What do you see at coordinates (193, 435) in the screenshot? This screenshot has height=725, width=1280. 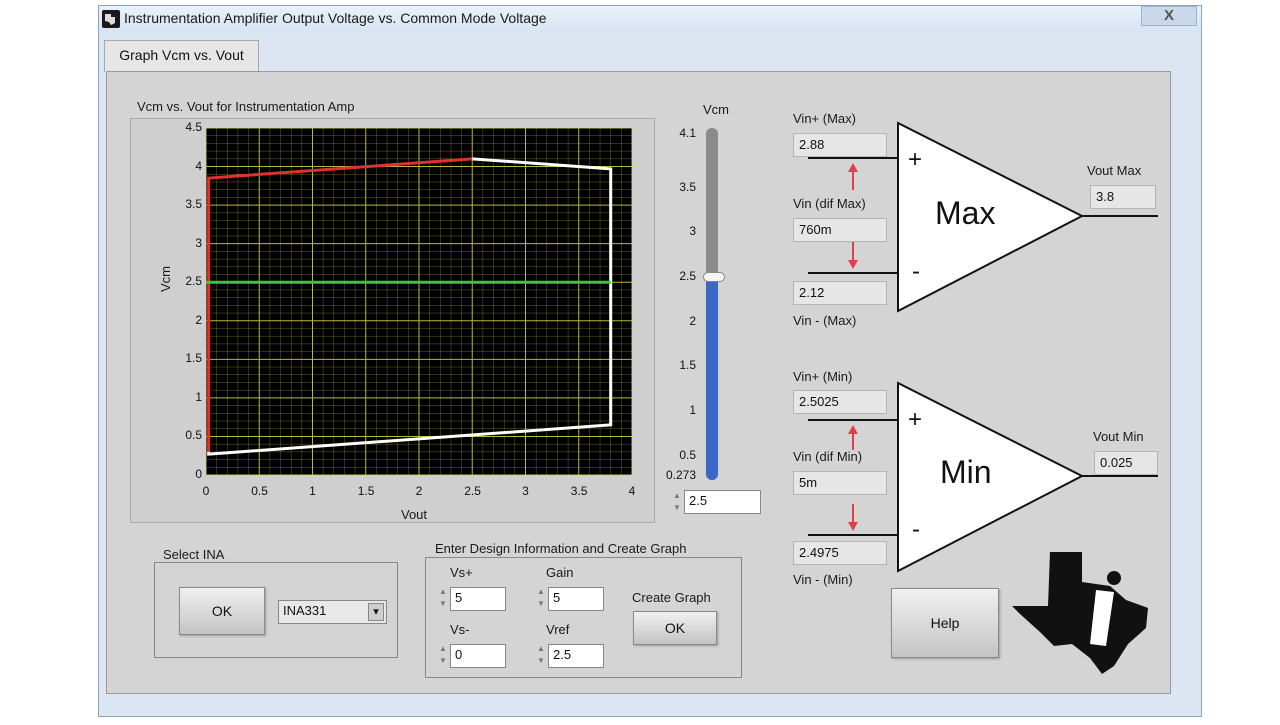 I see `y-tick-label: 0.5` at bounding box center [193, 435].